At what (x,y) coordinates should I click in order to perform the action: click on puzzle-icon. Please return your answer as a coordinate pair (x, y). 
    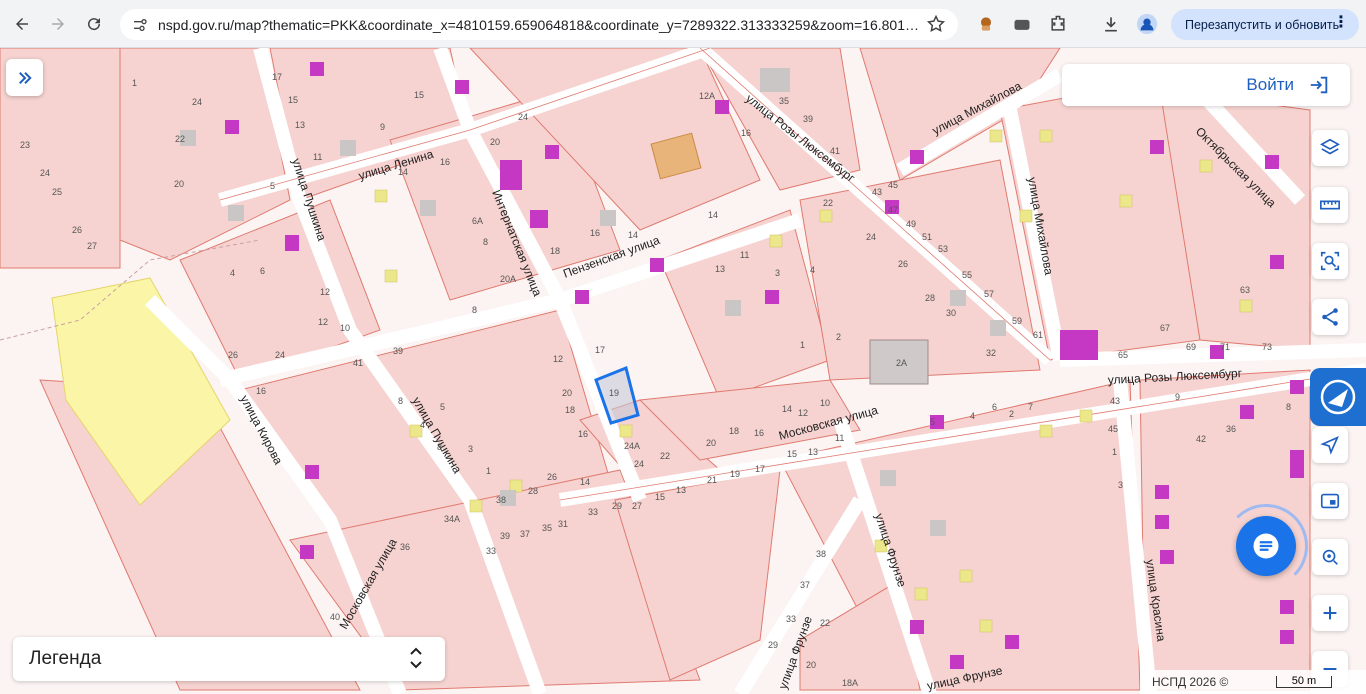
    Looking at the image, I should click on (1058, 24).